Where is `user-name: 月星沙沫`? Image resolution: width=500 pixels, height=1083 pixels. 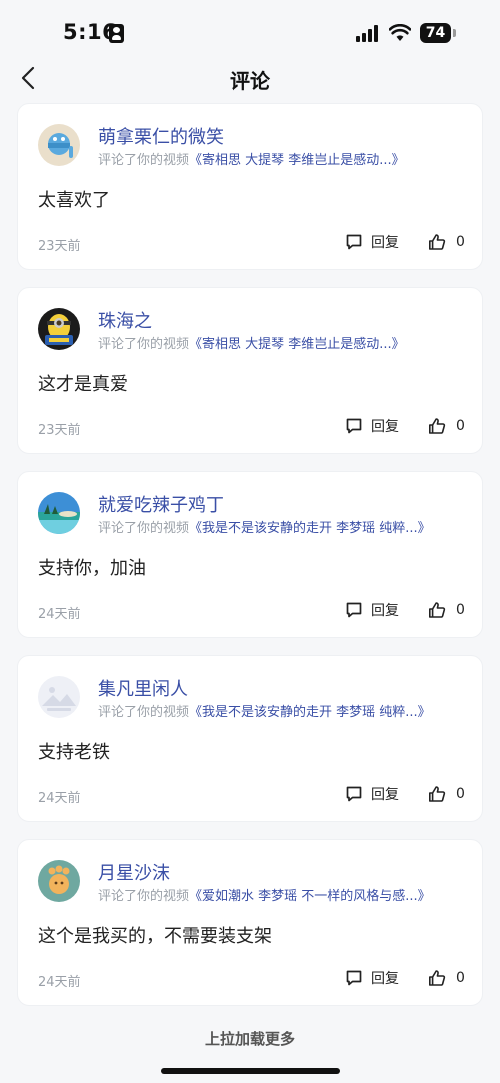 user-name: 月星沙沫 is located at coordinates (134, 872).